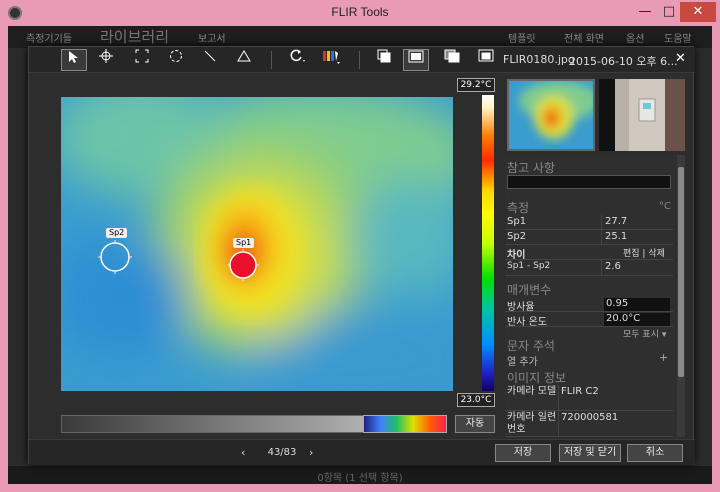 Image resolution: width=720 pixels, height=492 pixels. I want to click on save-button: 저장, so click(523, 453).